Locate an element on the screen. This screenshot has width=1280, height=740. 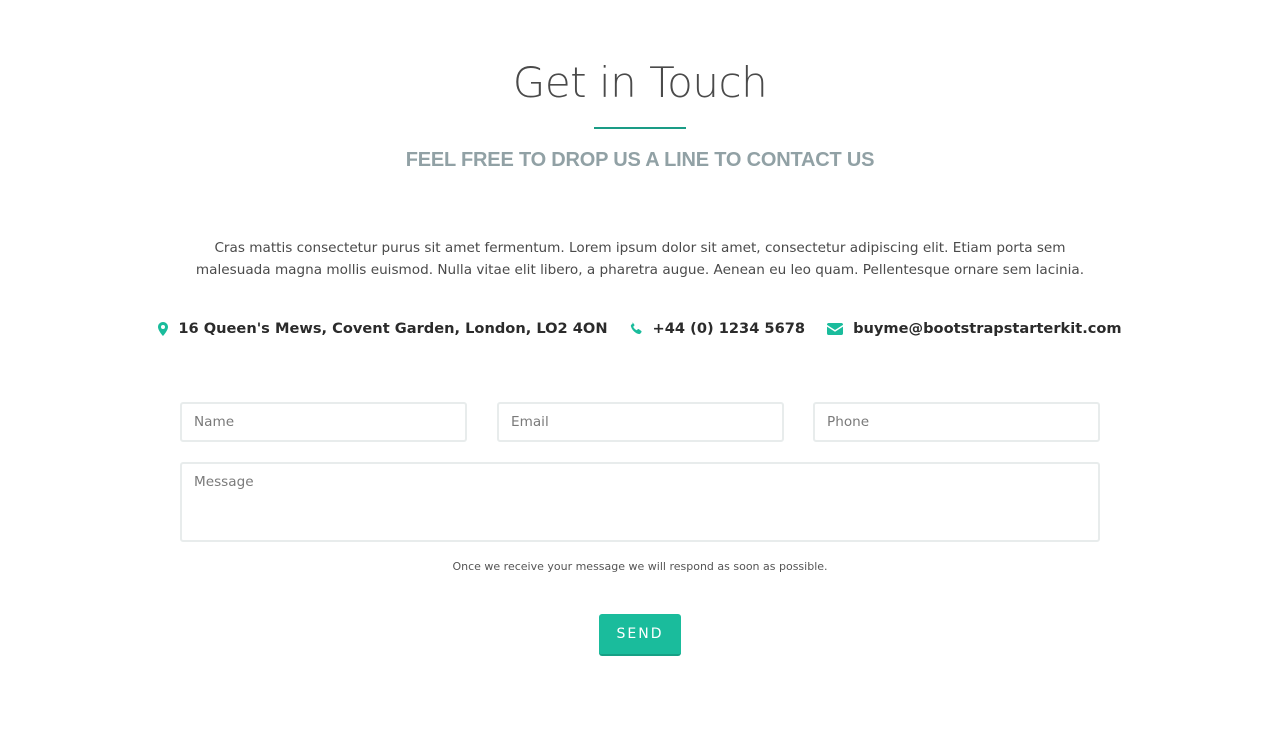
contact-email-text: buyme@bootstrapstarterkit.com is located at coordinates (987, 328).